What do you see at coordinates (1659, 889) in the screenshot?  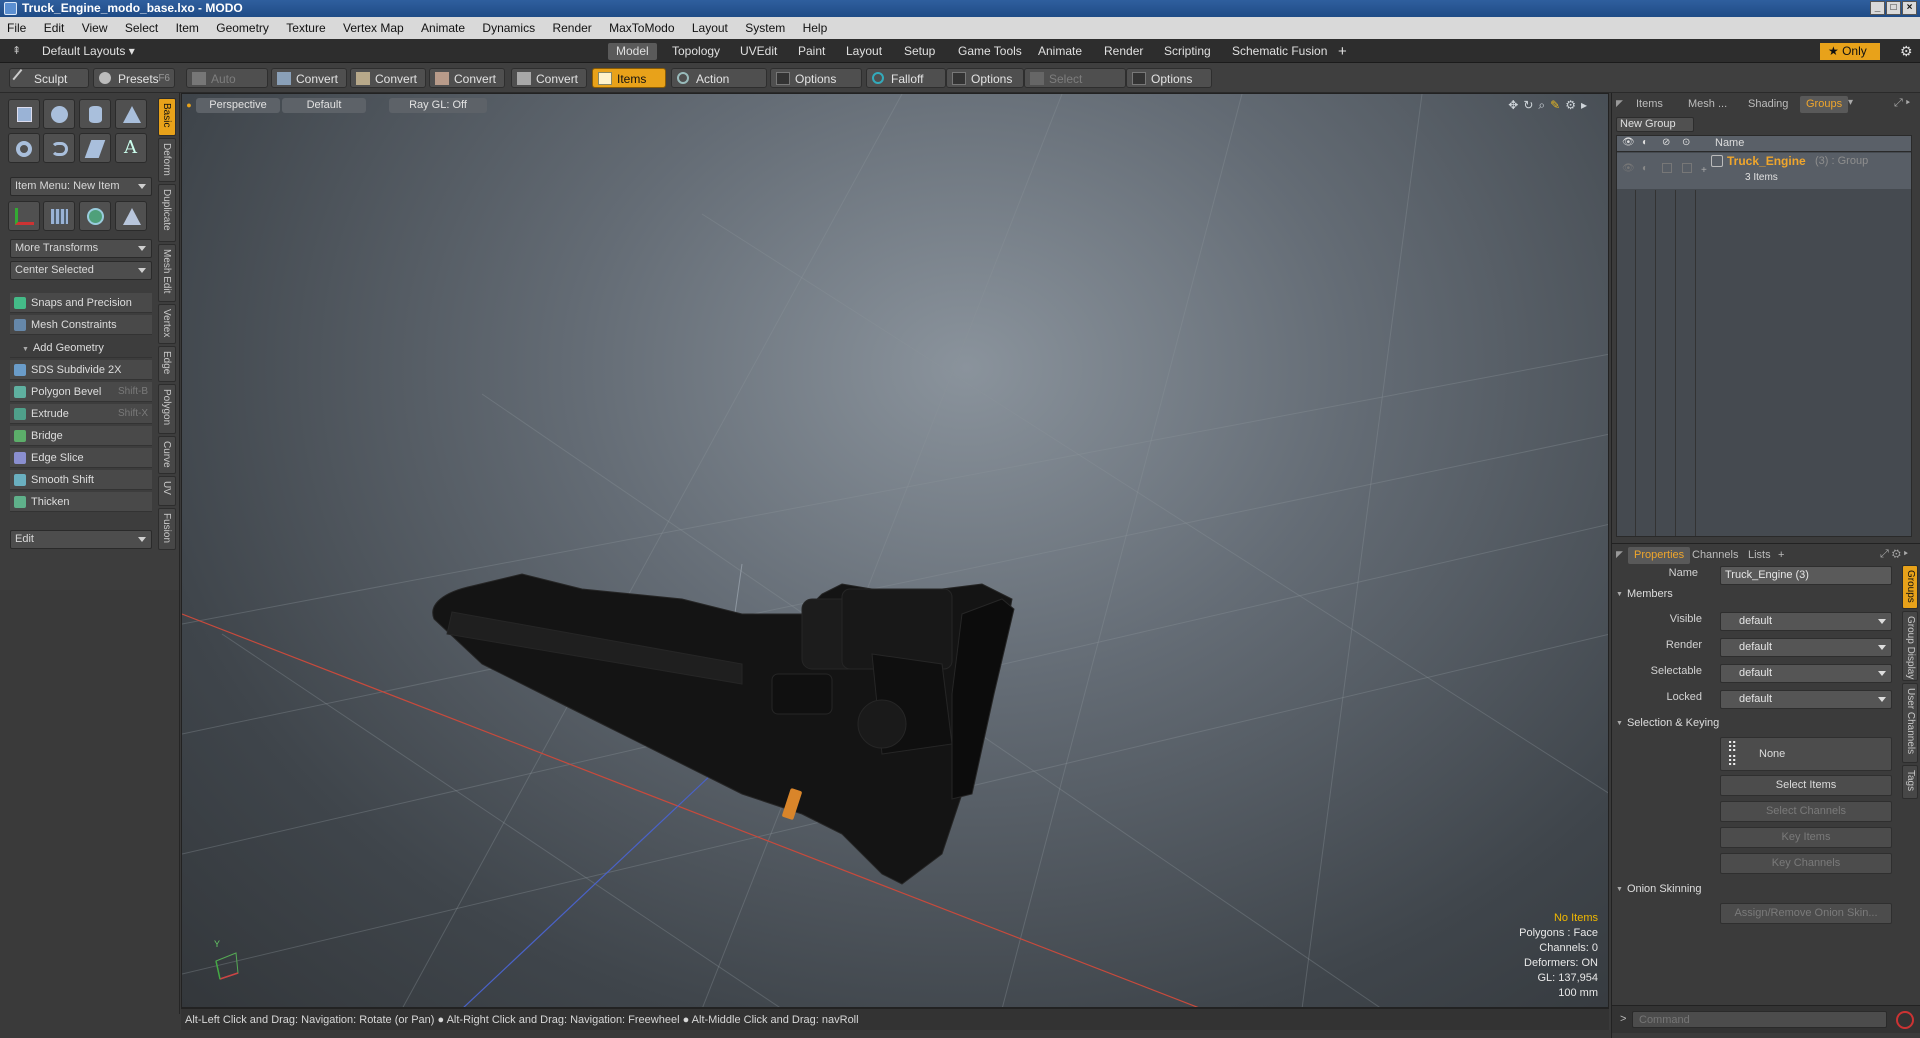 I see `onion-skinning-section: Onion Skinning` at bounding box center [1659, 889].